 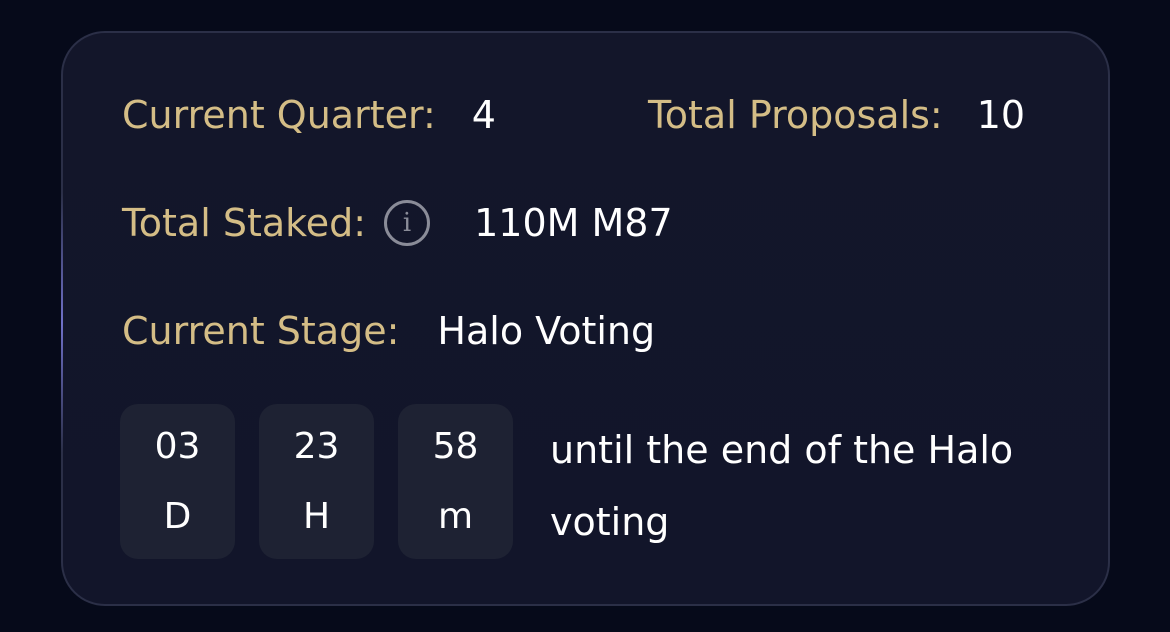 I want to click on countdown-minutes-unit: m, so click(x=455, y=516).